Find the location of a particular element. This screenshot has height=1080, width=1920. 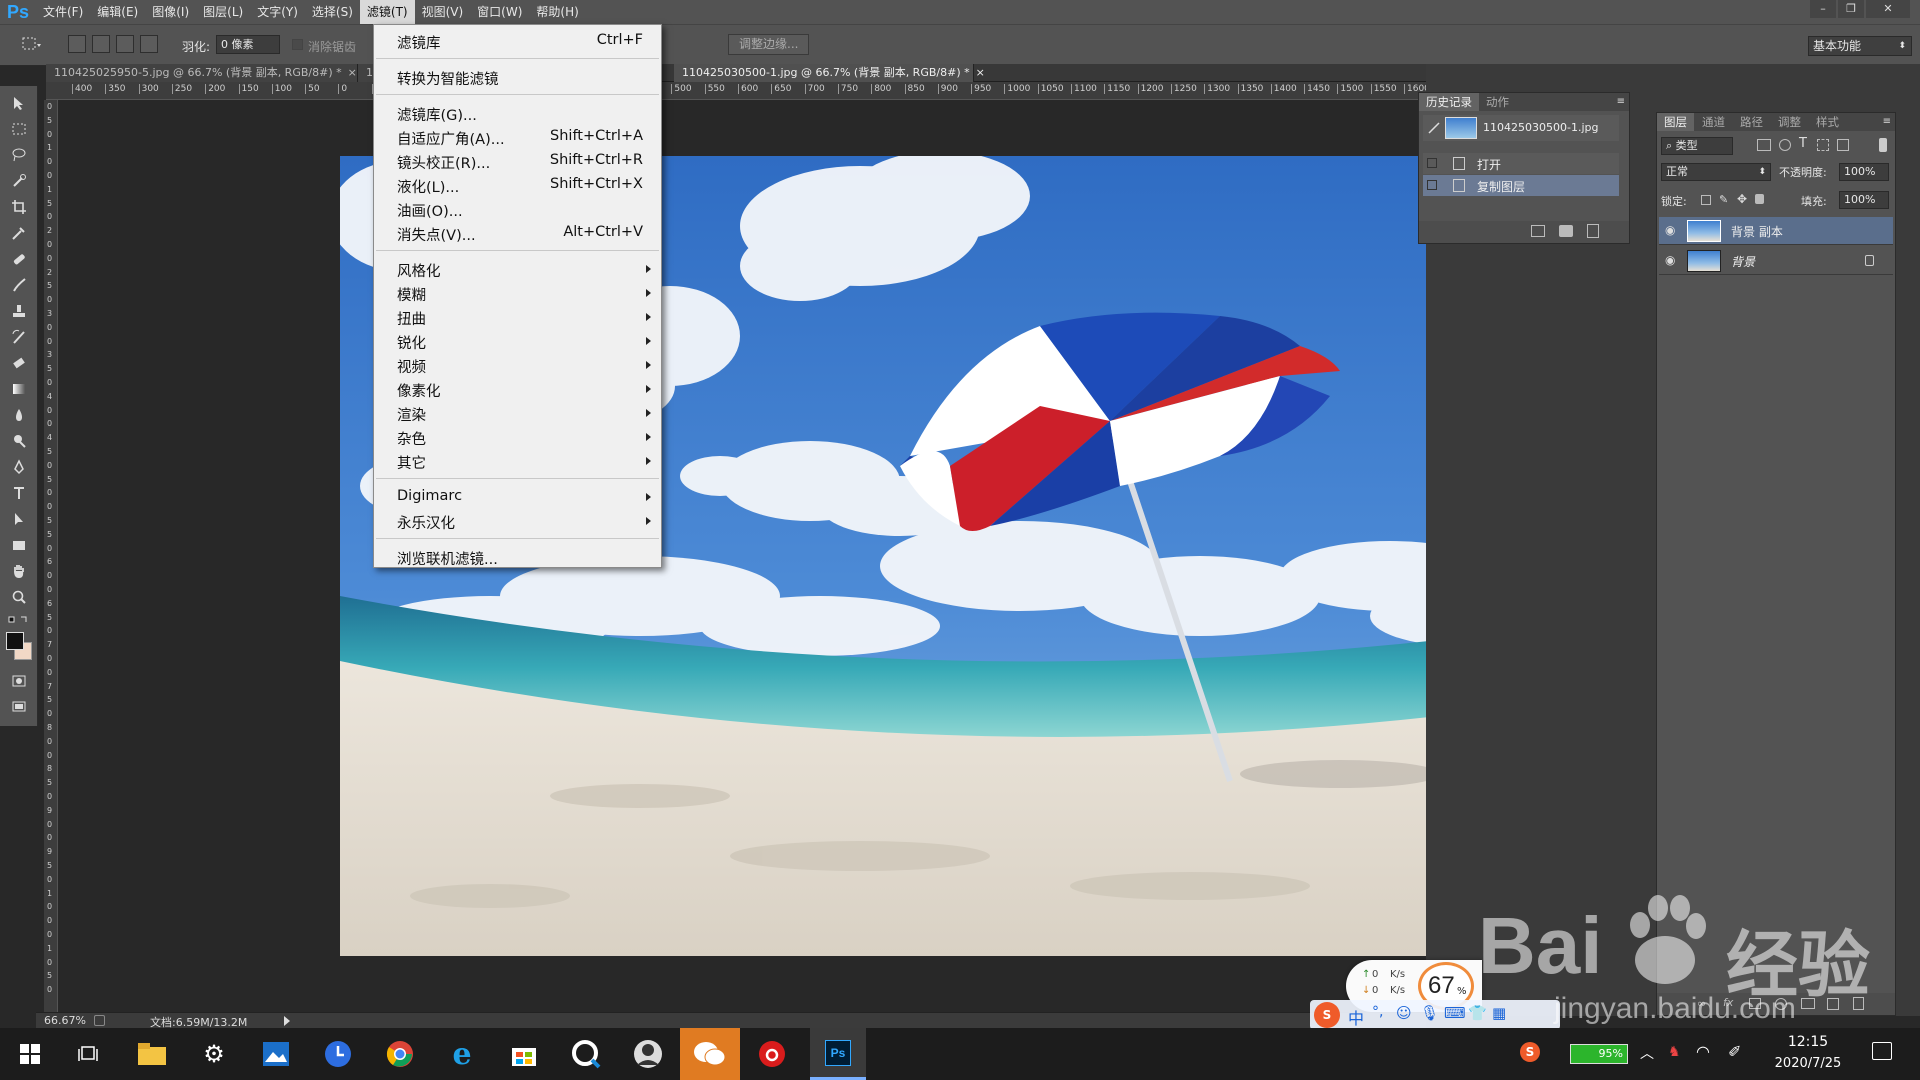

crop-tool-icon is located at coordinates (19, 207).